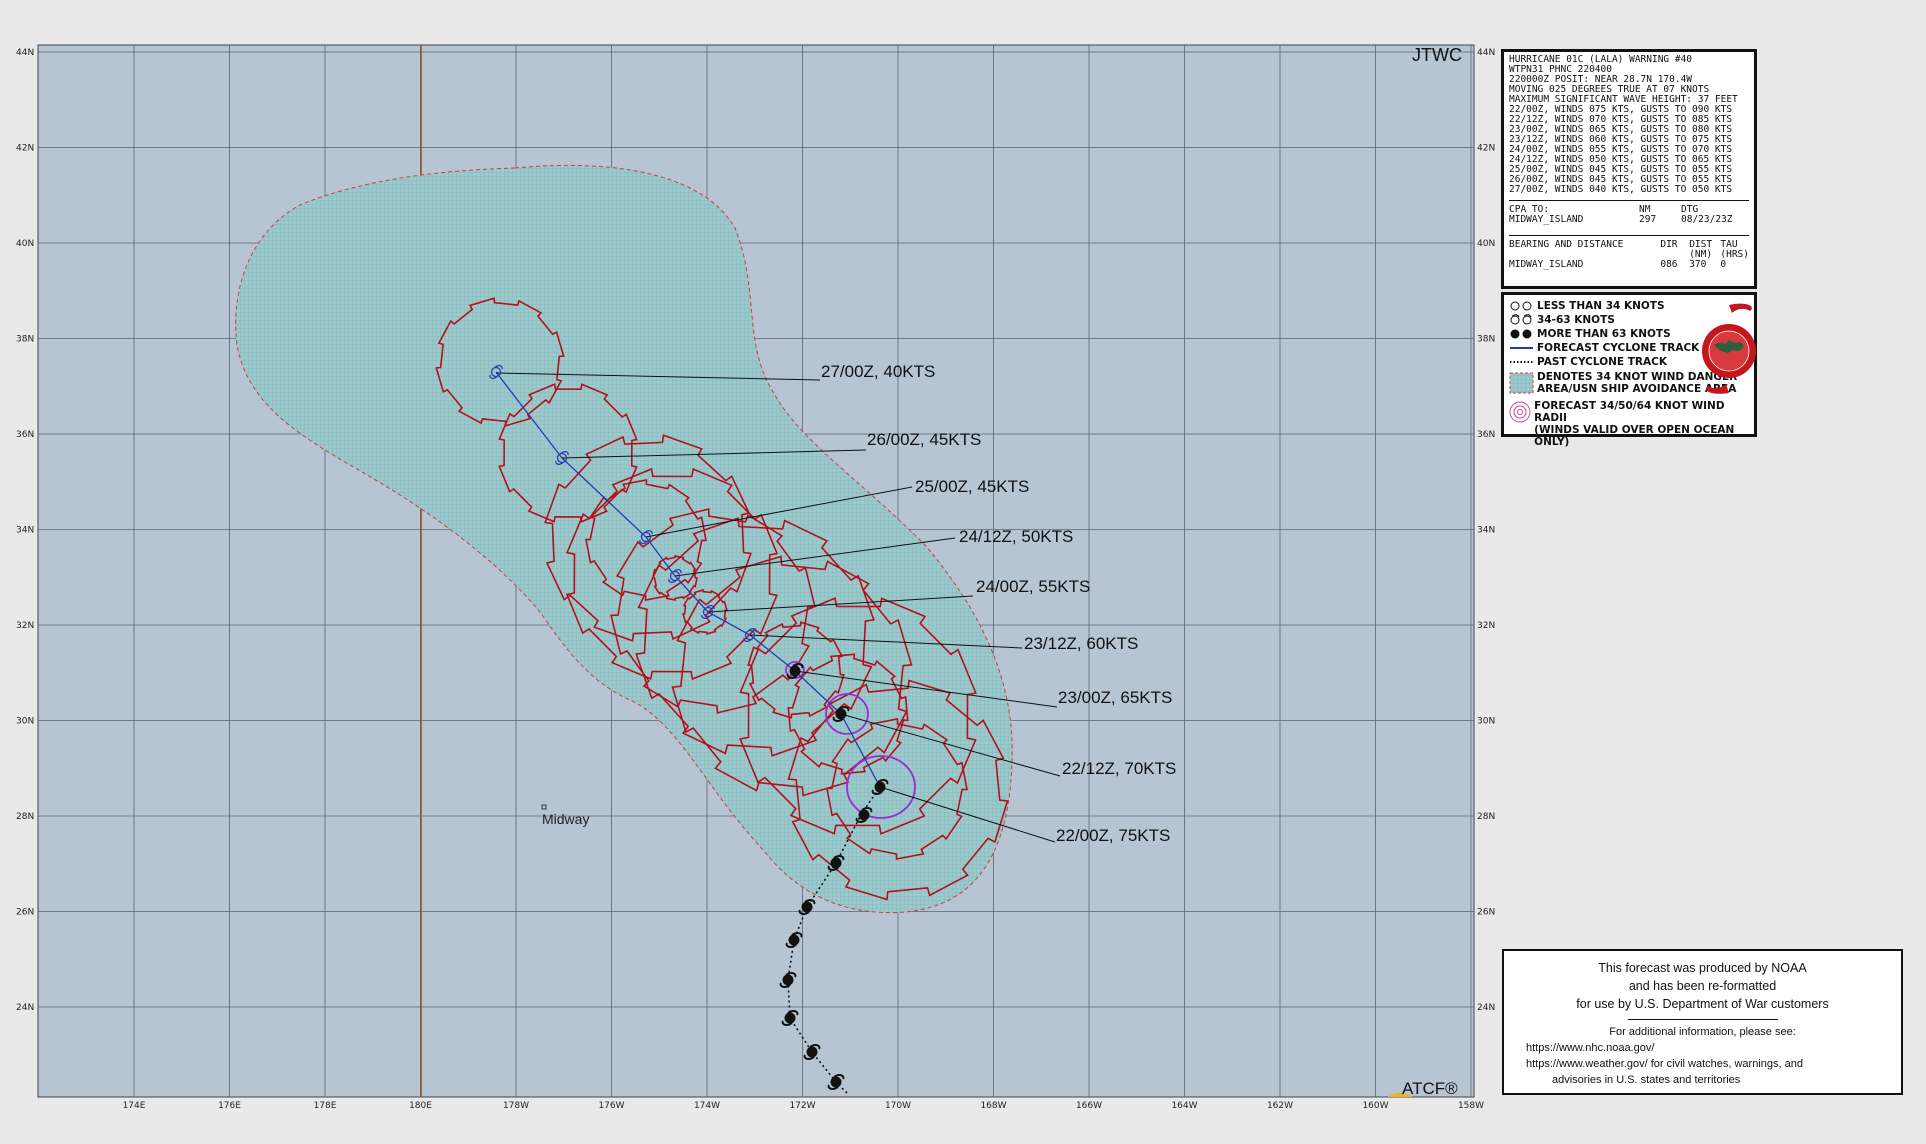 The height and width of the screenshot is (1144, 1926). Describe the element at coordinates (1486, 149) in the screenshot. I see `lat-label-right: 42N` at that location.